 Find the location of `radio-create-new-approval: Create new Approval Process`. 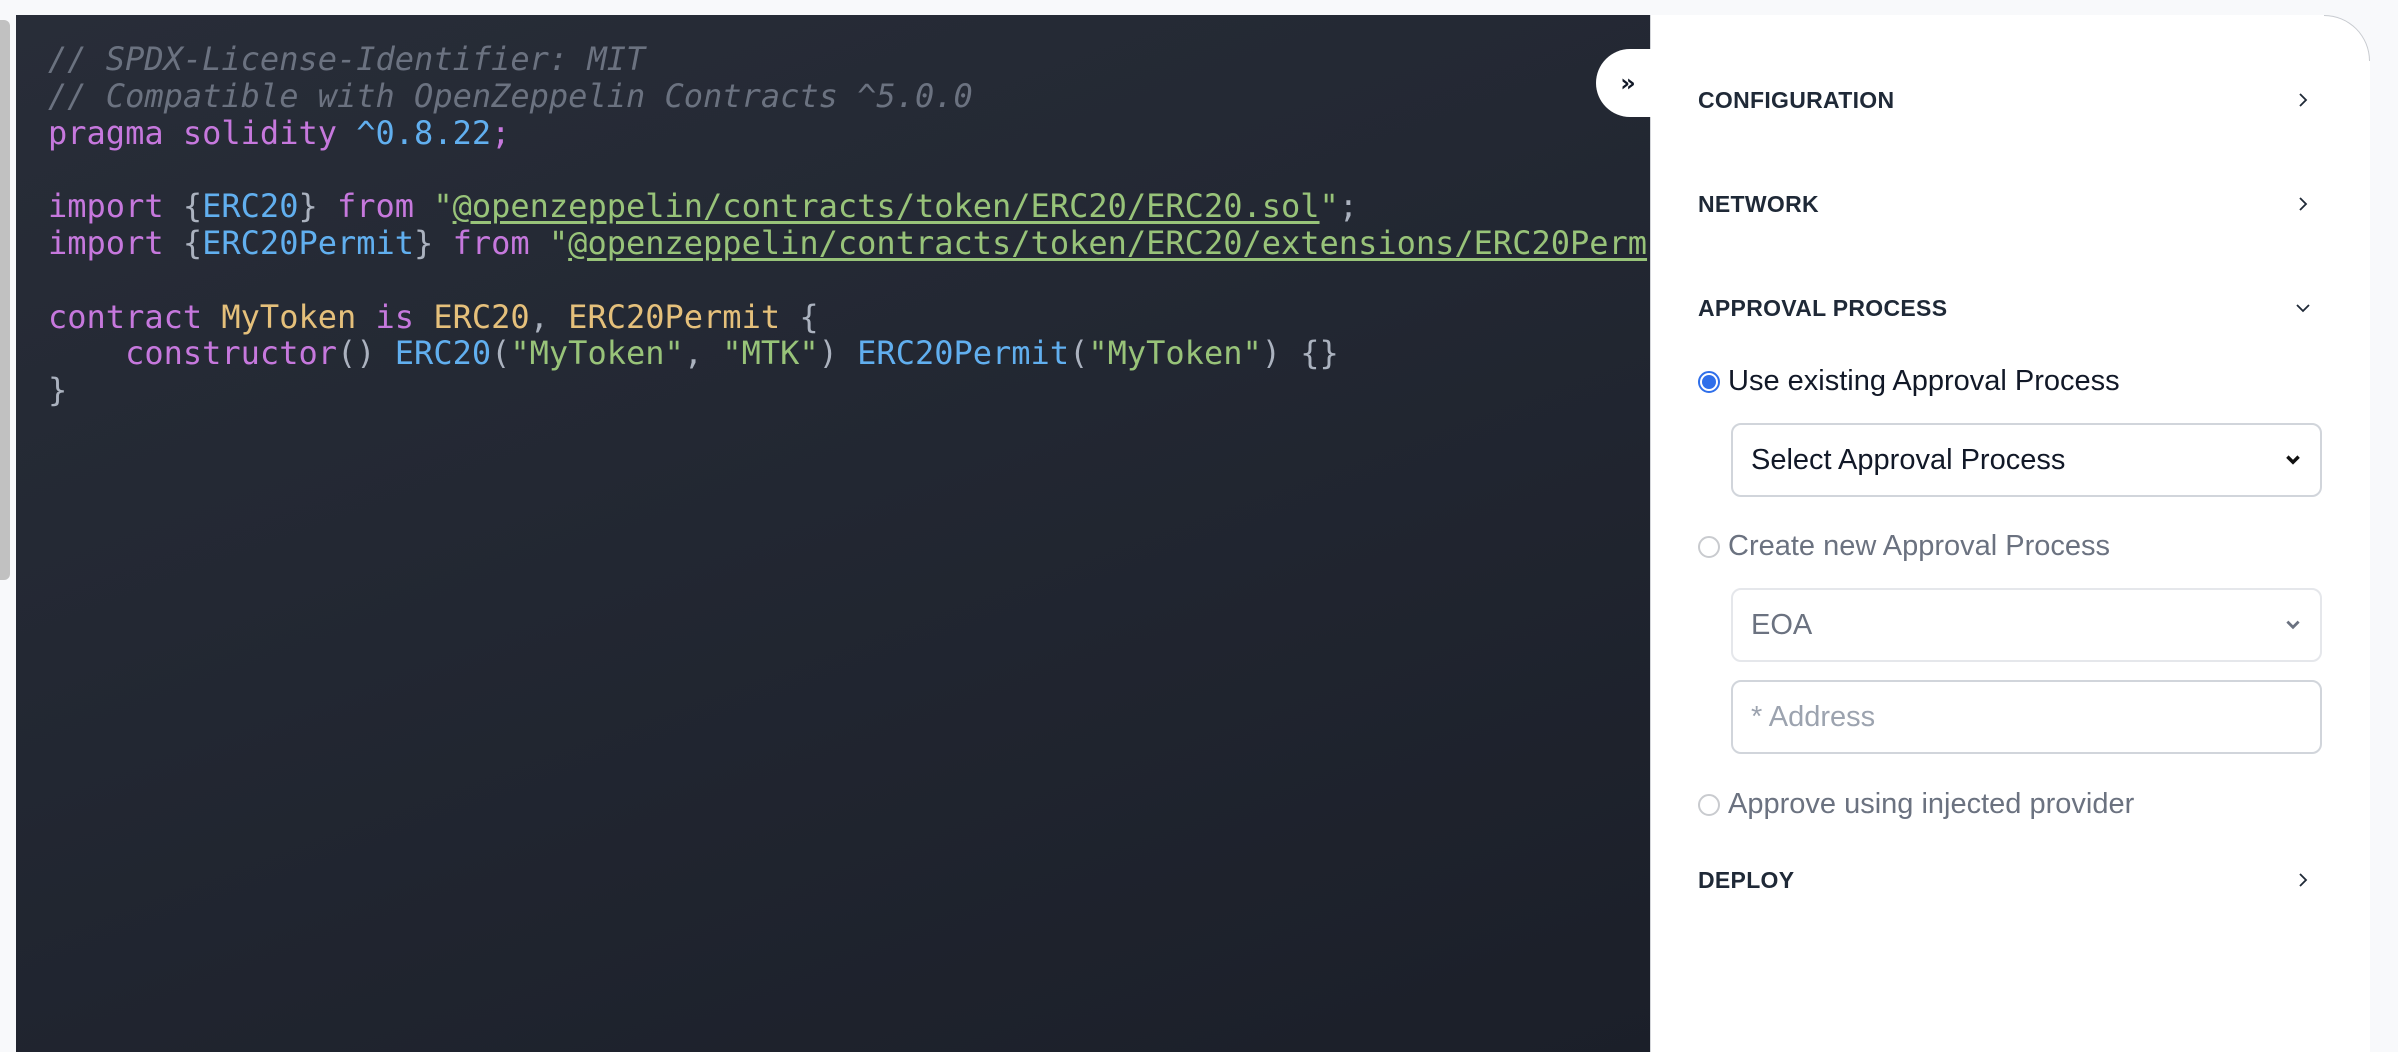

radio-create-new-approval: Create new Approval Process is located at coordinates (1904, 546).